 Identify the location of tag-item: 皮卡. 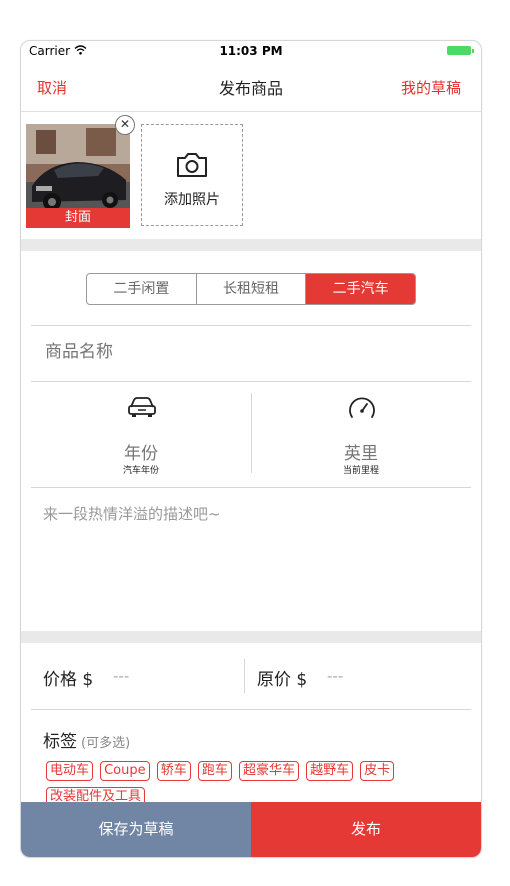
(377, 771).